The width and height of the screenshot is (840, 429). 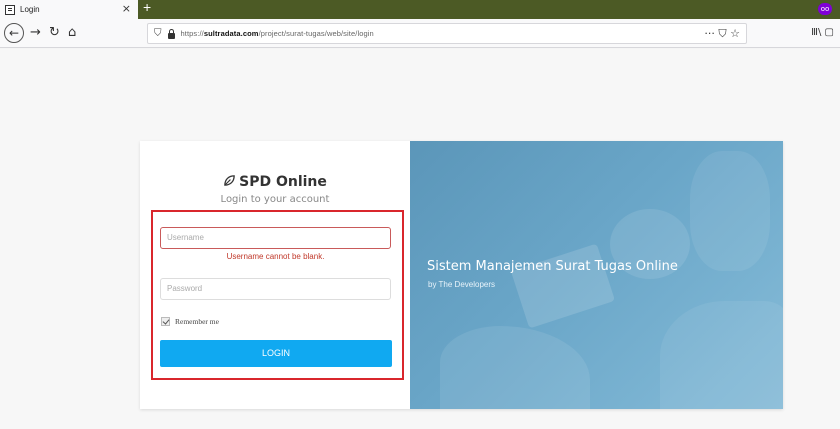 I want to click on forward-arrow-icon: →, so click(x=35, y=33).